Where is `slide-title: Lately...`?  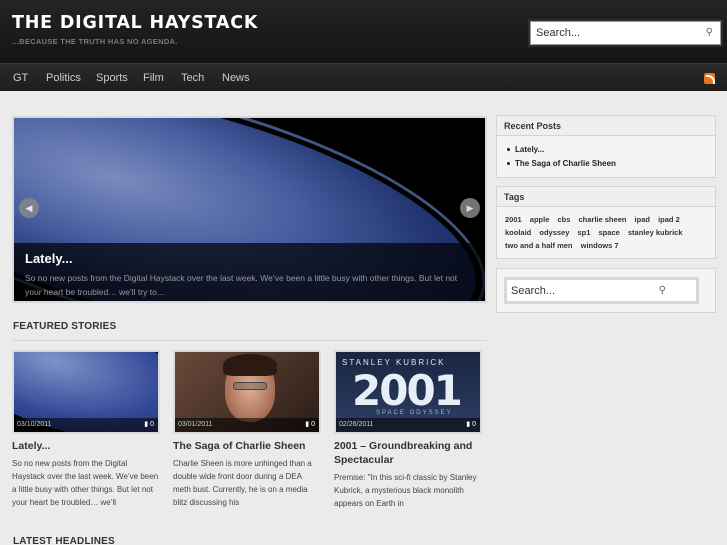 slide-title: Lately... is located at coordinates (48, 258).